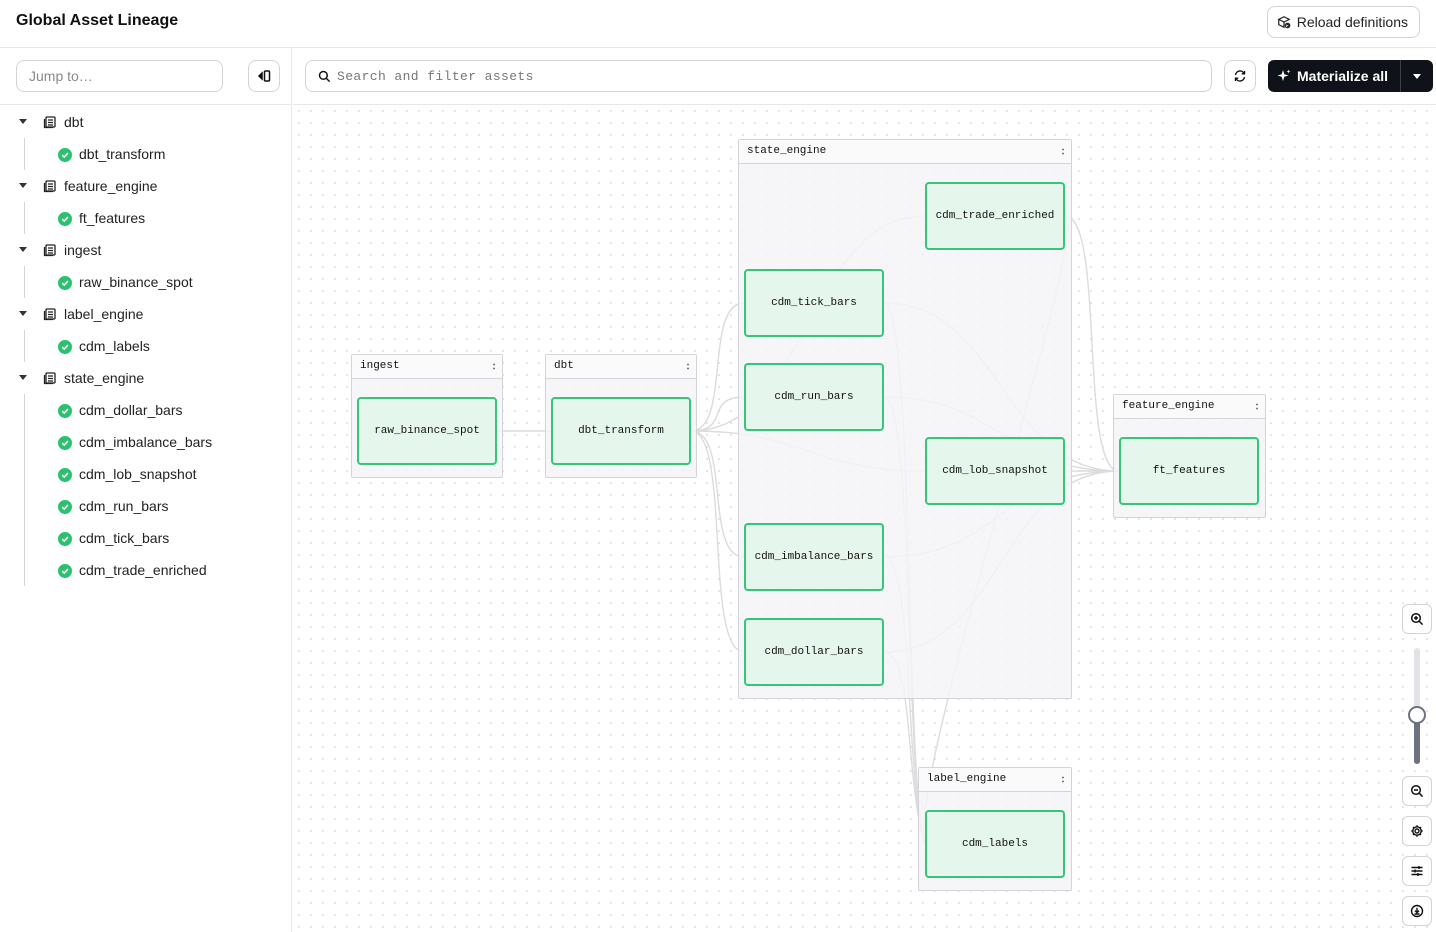  Describe the element at coordinates (104, 378) in the screenshot. I see `tree-group-label: state_engine` at that location.